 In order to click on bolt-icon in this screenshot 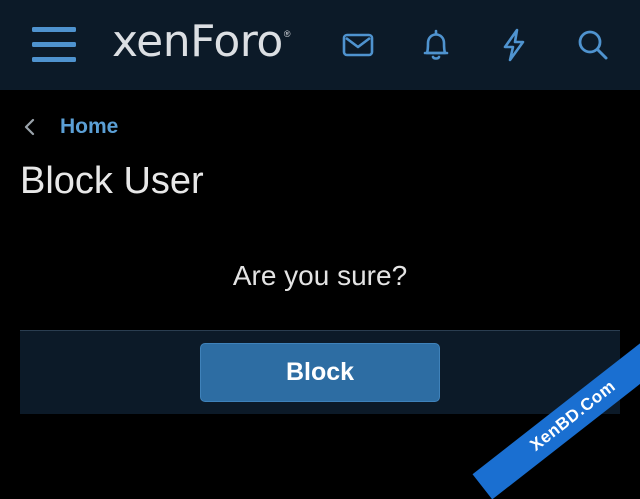, I will do `click(514, 45)`.